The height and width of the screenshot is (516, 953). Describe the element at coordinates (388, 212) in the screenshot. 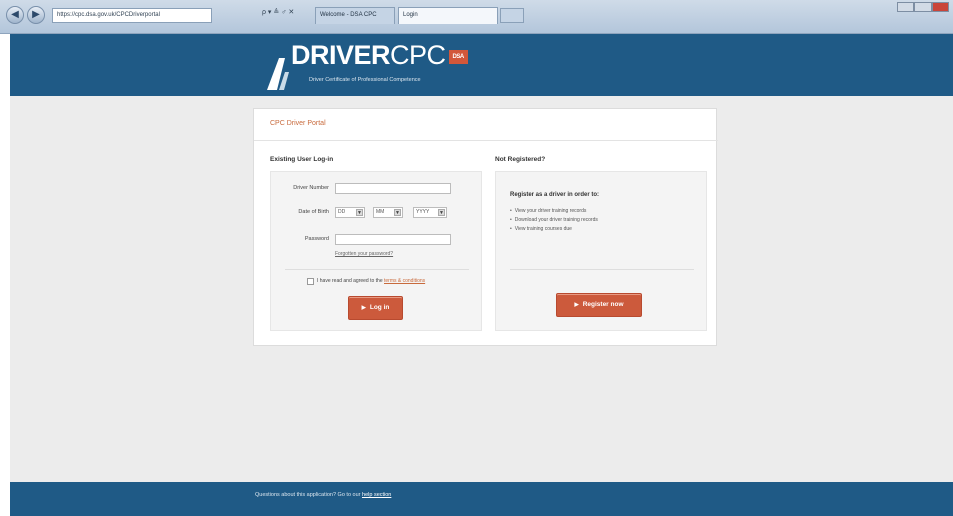

I see `dob-month-select: MM ▼` at that location.